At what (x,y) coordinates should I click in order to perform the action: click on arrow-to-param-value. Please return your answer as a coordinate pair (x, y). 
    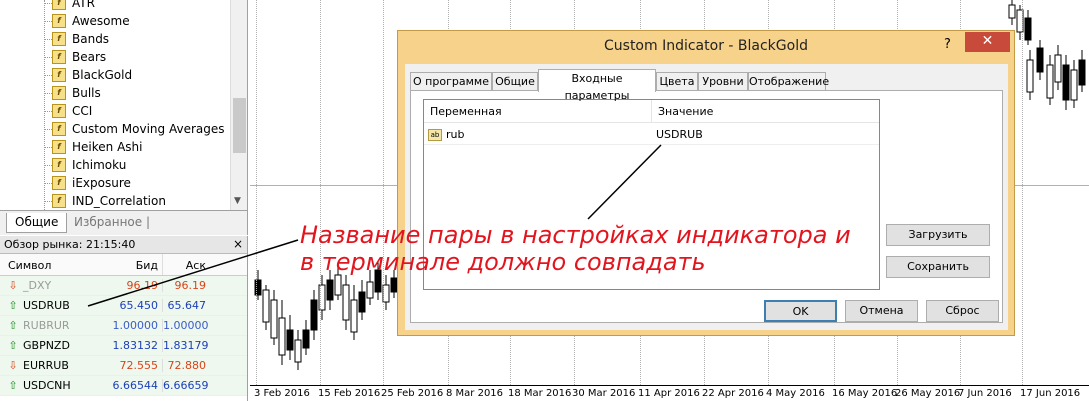
    Looking at the image, I should click on (624, 182).